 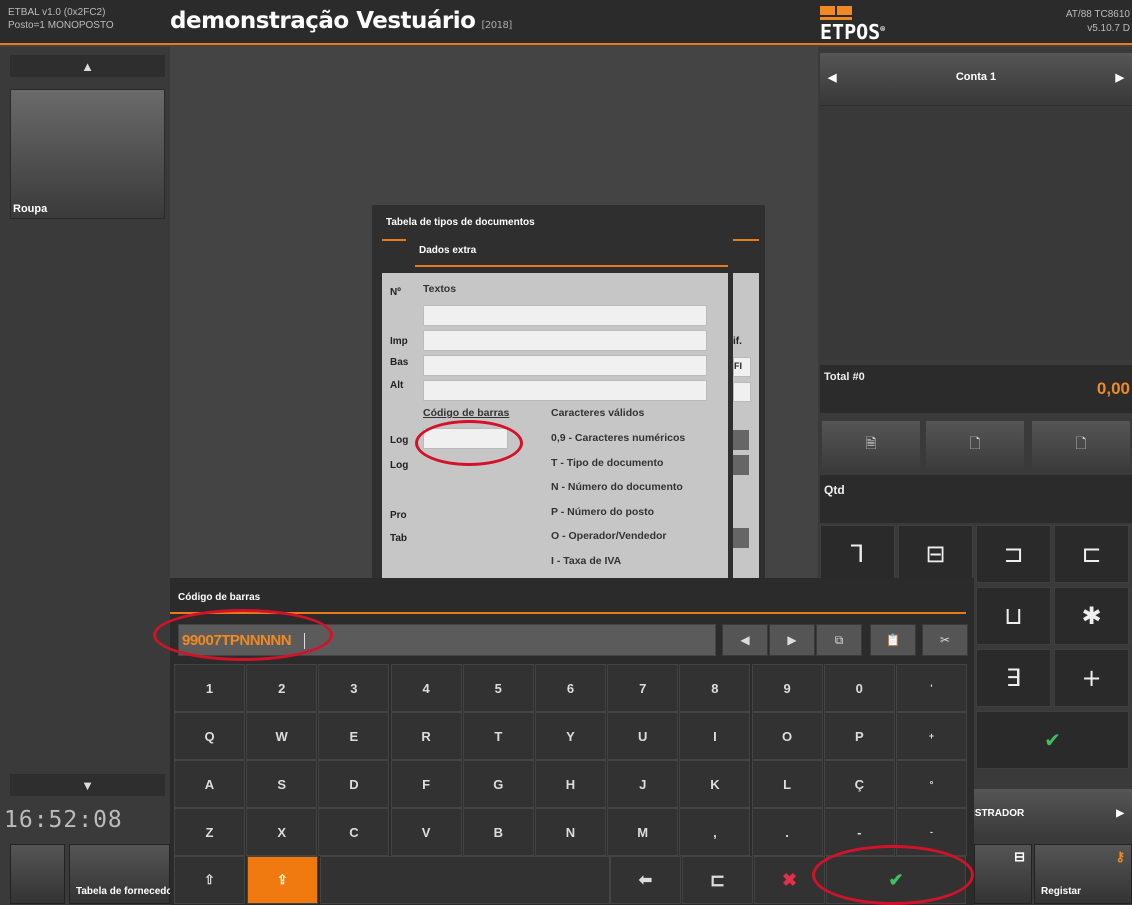 What do you see at coordinates (426, 784) in the screenshot?
I see `keyboard-key: F` at bounding box center [426, 784].